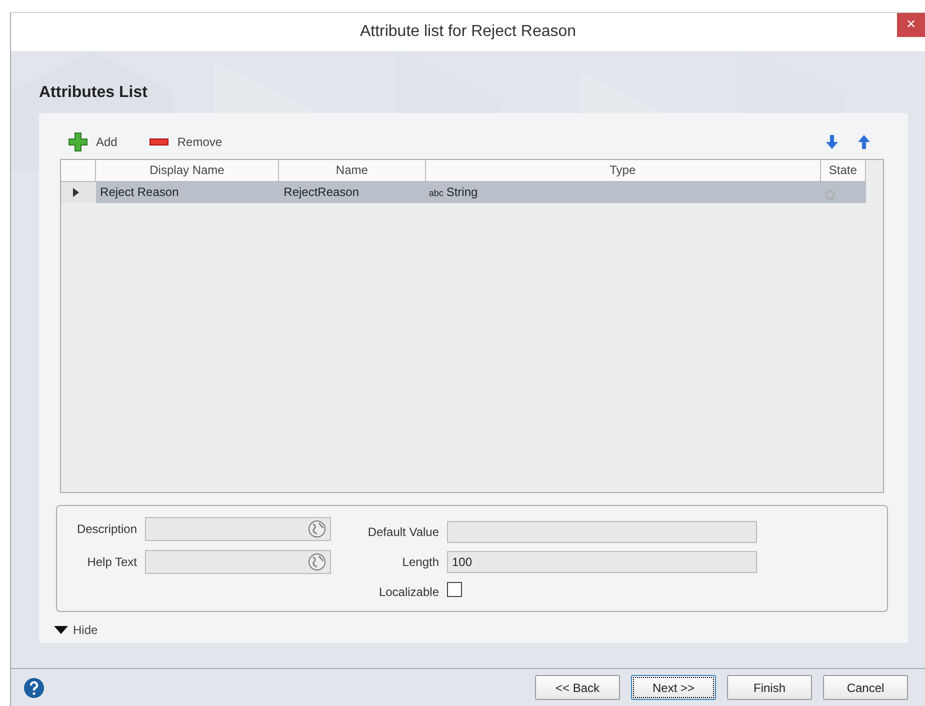 The image size is (925, 706). What do you see at coordinates (602, 562) in the screenshot?
I see `length-field: 100` at bounding box center [602, 562].